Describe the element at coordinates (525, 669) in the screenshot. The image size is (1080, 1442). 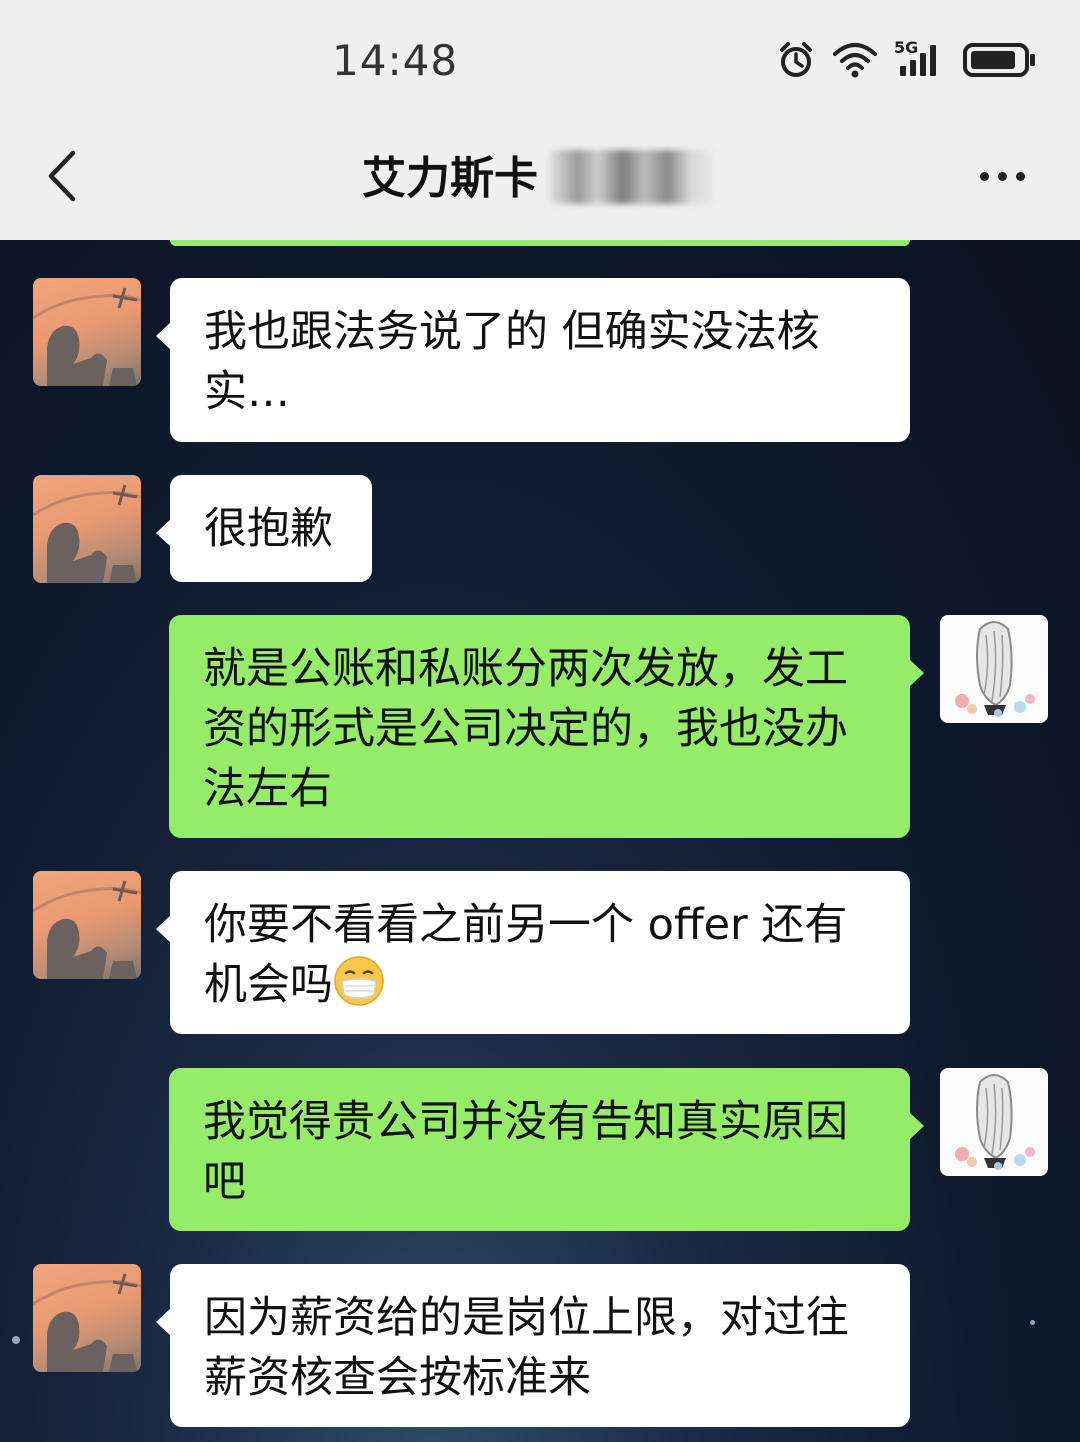
I see `message-text-line: 就是公账和私账分两次发放，发工` at that location.